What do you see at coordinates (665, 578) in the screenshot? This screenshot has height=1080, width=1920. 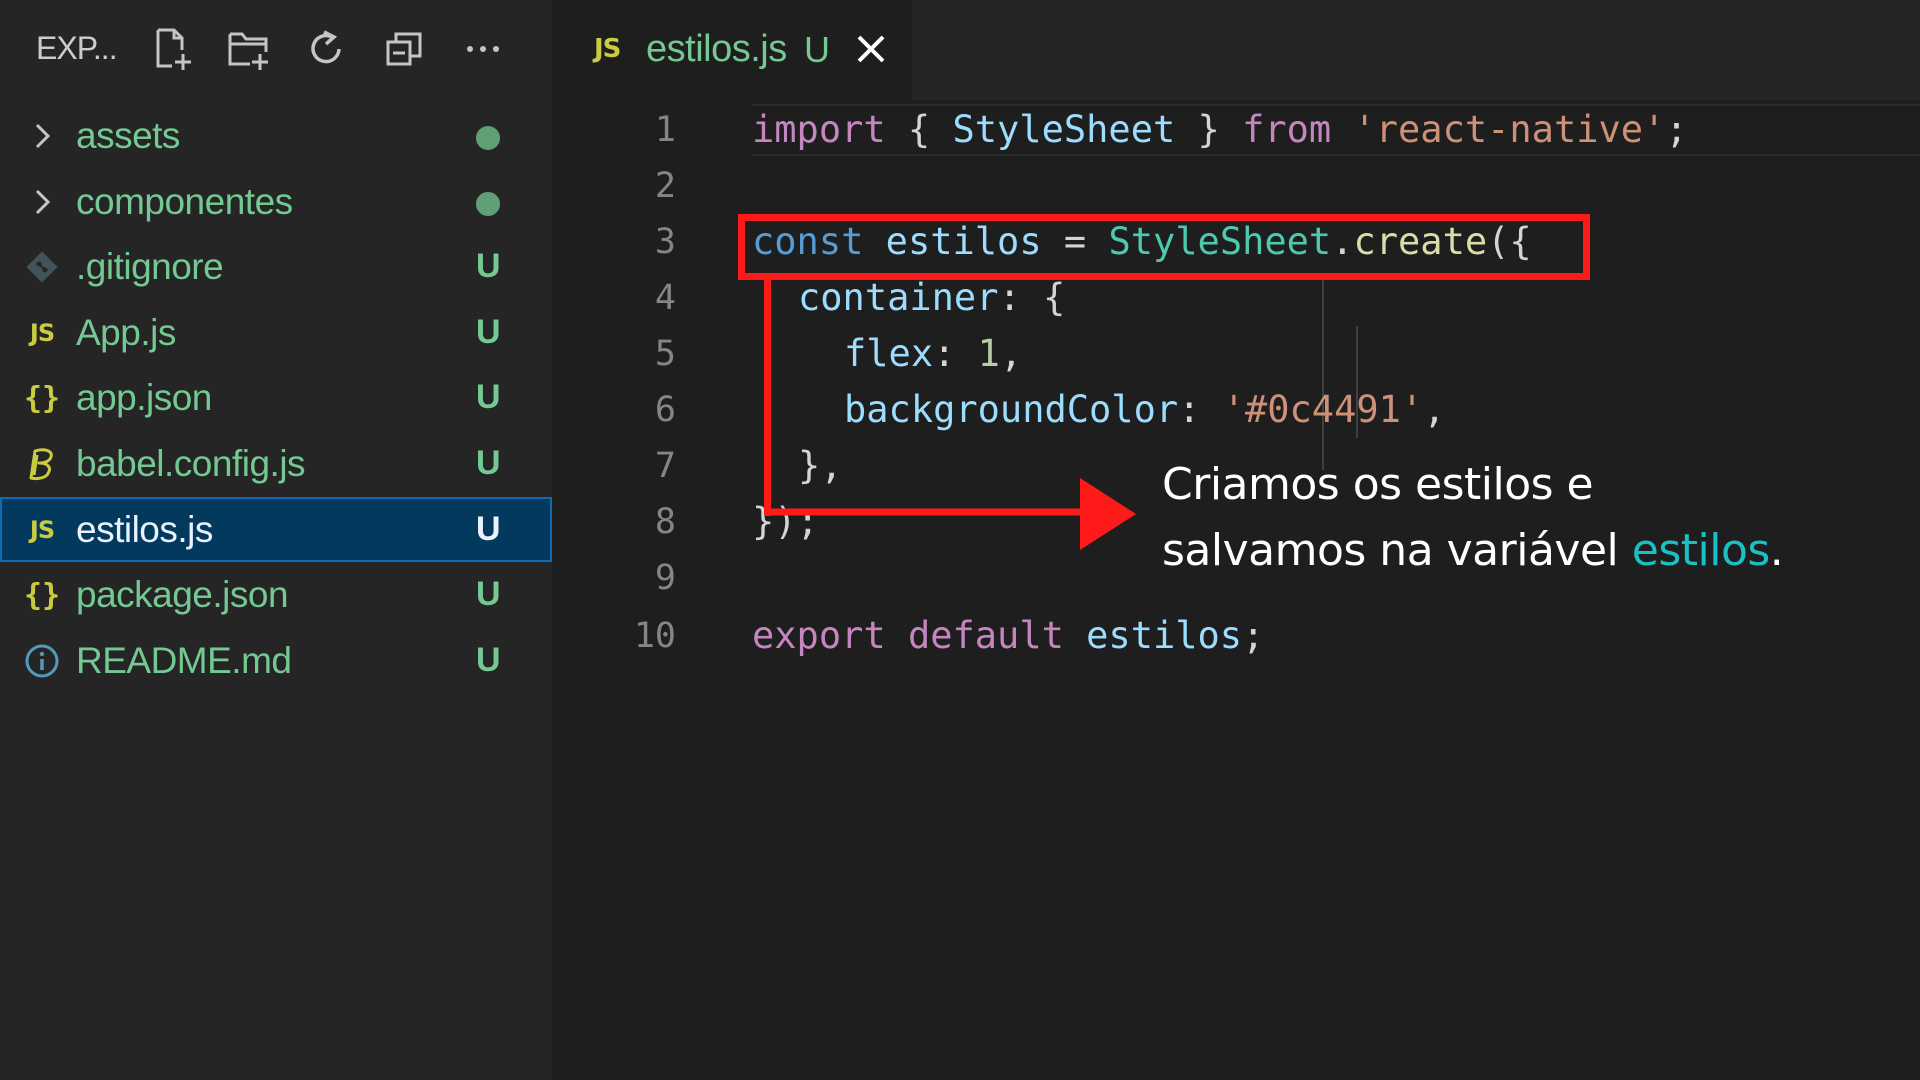 I see `line-number: 9` at bounding box center [665, 578].